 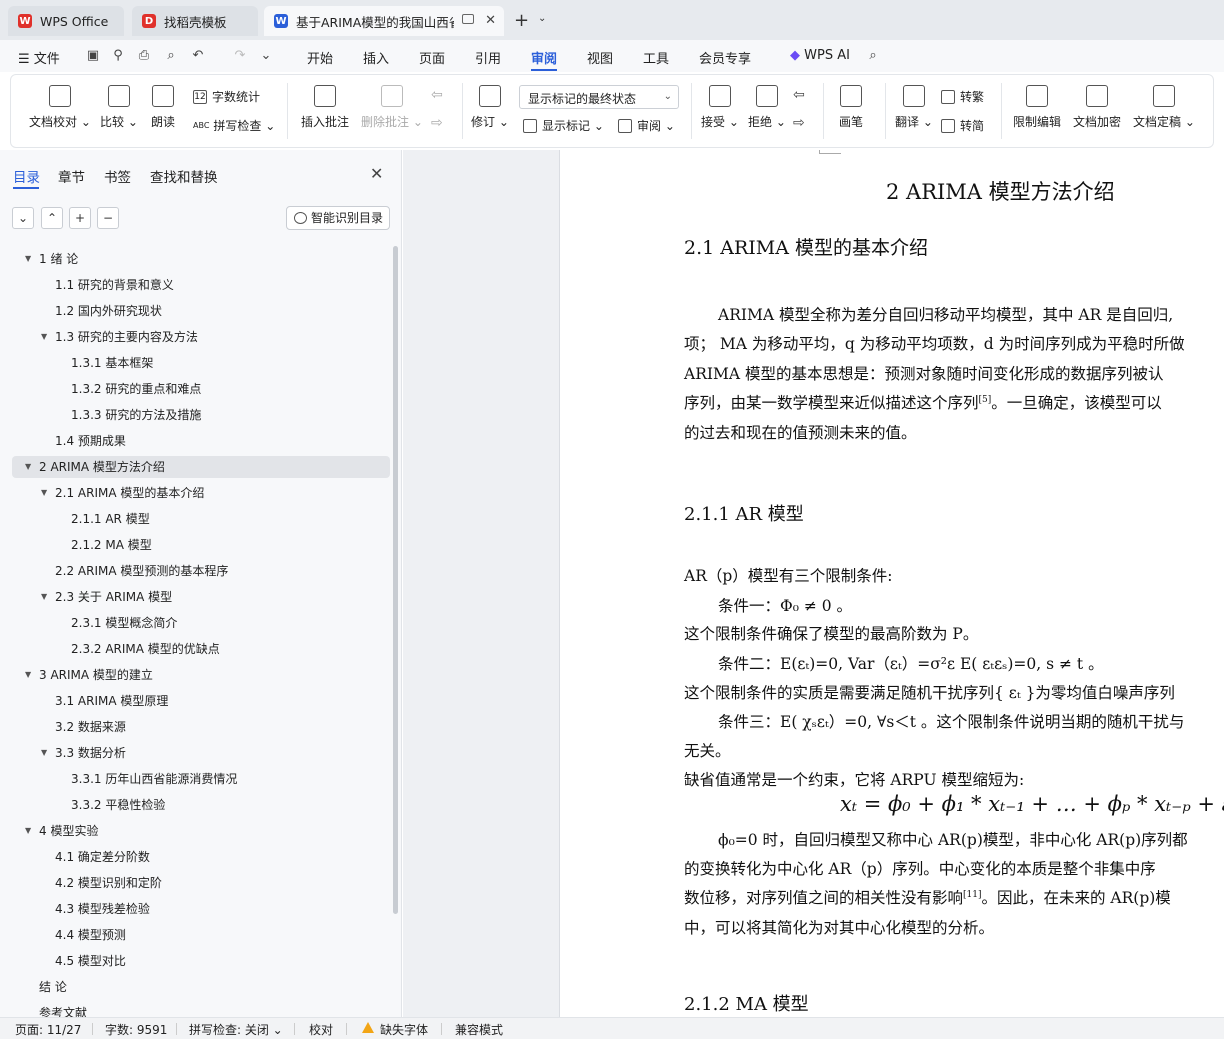 I want to click on toc-item: 4.5 模型对比, so click(x=201, y=961).